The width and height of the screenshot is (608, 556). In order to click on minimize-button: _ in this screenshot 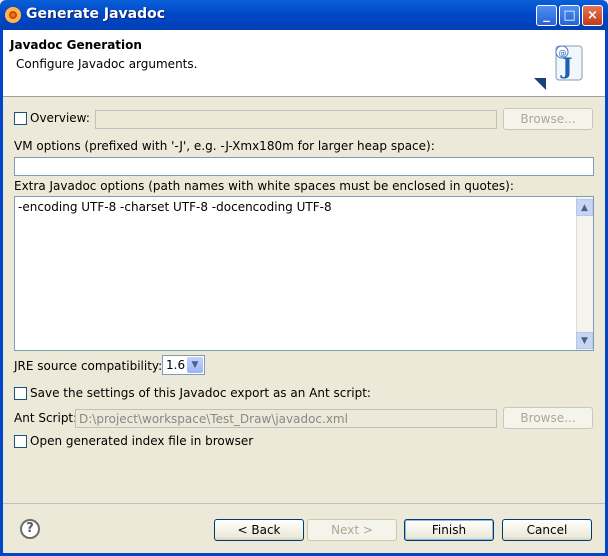, I will do `click(546, 15)`.